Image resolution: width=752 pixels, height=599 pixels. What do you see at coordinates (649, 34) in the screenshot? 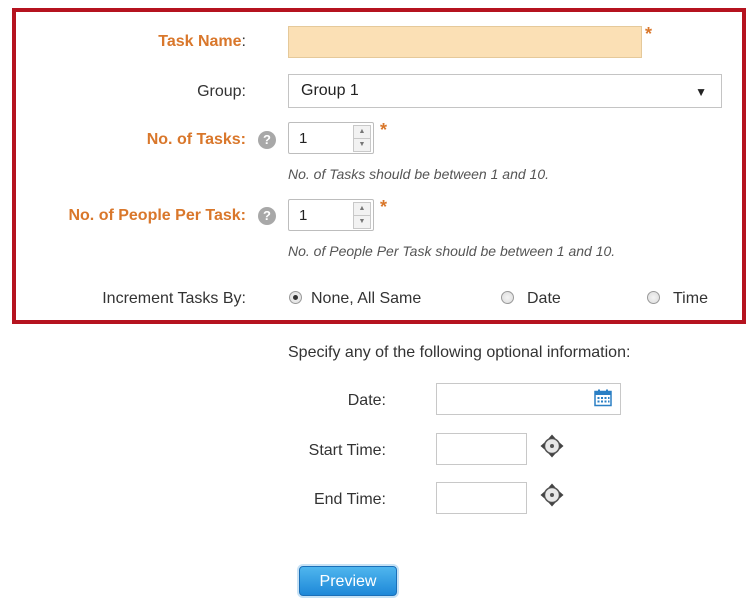
I see `task-name-required-star: *` at bounding box center [649, 34].